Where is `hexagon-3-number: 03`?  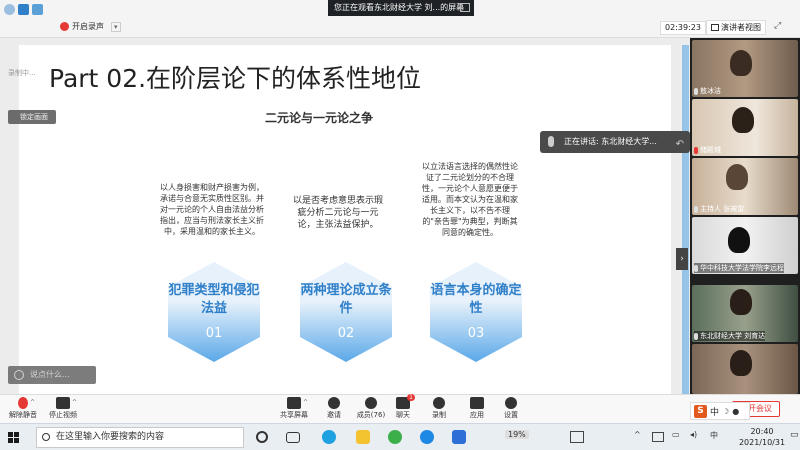
hexagon-3-number: 03 is located at coordinates (476, 333).